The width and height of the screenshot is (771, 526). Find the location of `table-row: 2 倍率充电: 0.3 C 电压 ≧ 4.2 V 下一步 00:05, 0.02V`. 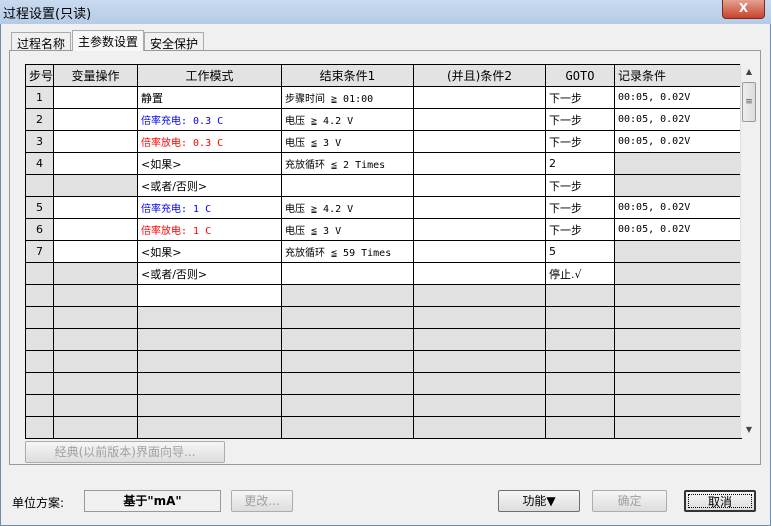

table-row: 2 倍率充电: 0.3 C 电压 ≧ 4.2 V 下一步 00:05, 0.02V is located at coordinates (383, 119).